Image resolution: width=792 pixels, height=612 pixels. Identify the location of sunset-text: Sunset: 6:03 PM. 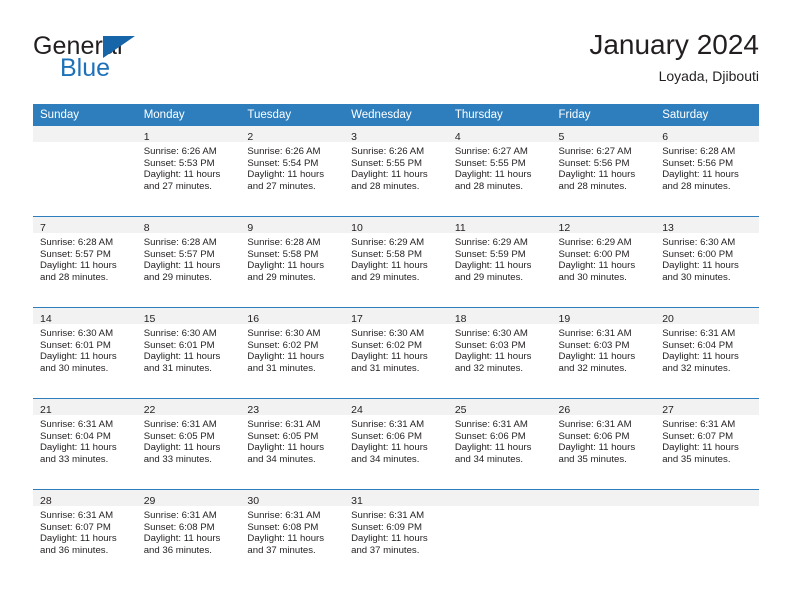
(490, 345).